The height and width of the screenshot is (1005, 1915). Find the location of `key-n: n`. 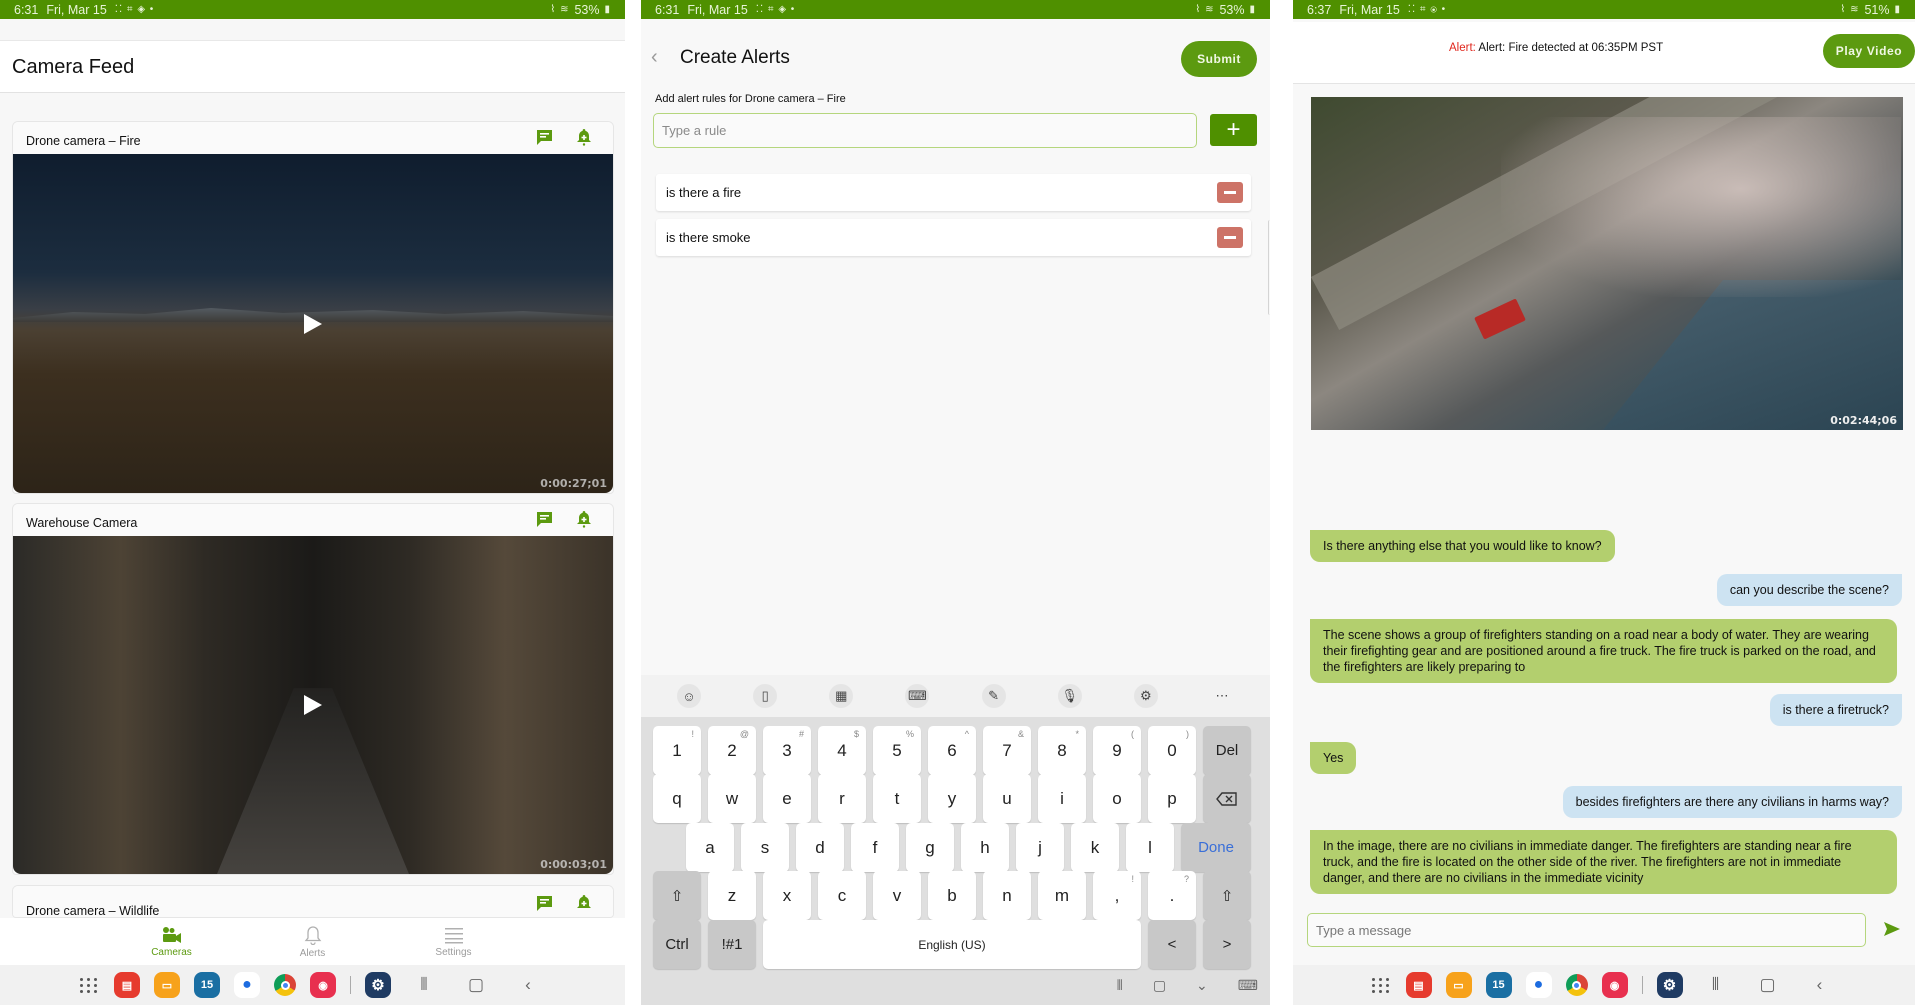

key-n: n is located at coordinates (1007, 895).